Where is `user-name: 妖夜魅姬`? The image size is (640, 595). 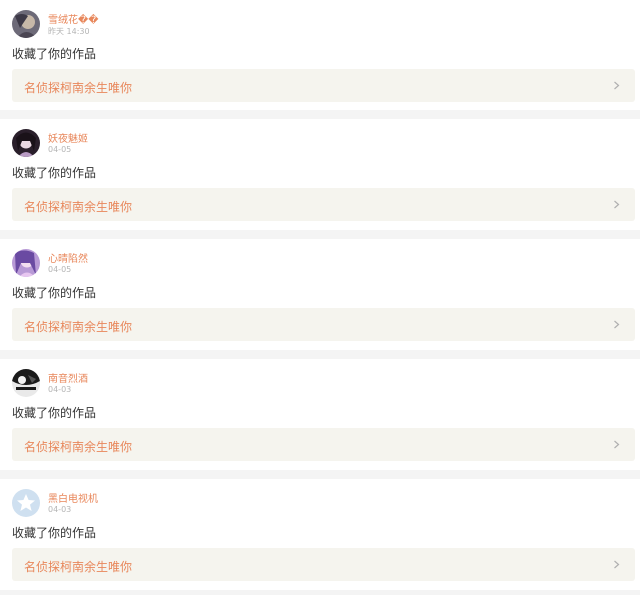
user-name: 妖夜魅姬 is located at coordinates (68, 137).